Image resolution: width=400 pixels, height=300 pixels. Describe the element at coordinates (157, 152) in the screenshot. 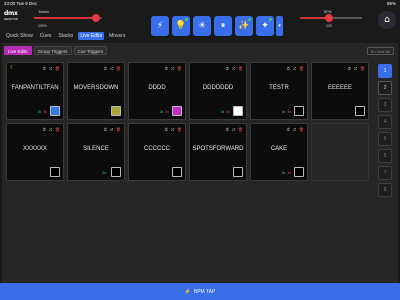

I see `live-edit-tile: ⏱ ⤮ 🗑 CCCCCC` at that location.